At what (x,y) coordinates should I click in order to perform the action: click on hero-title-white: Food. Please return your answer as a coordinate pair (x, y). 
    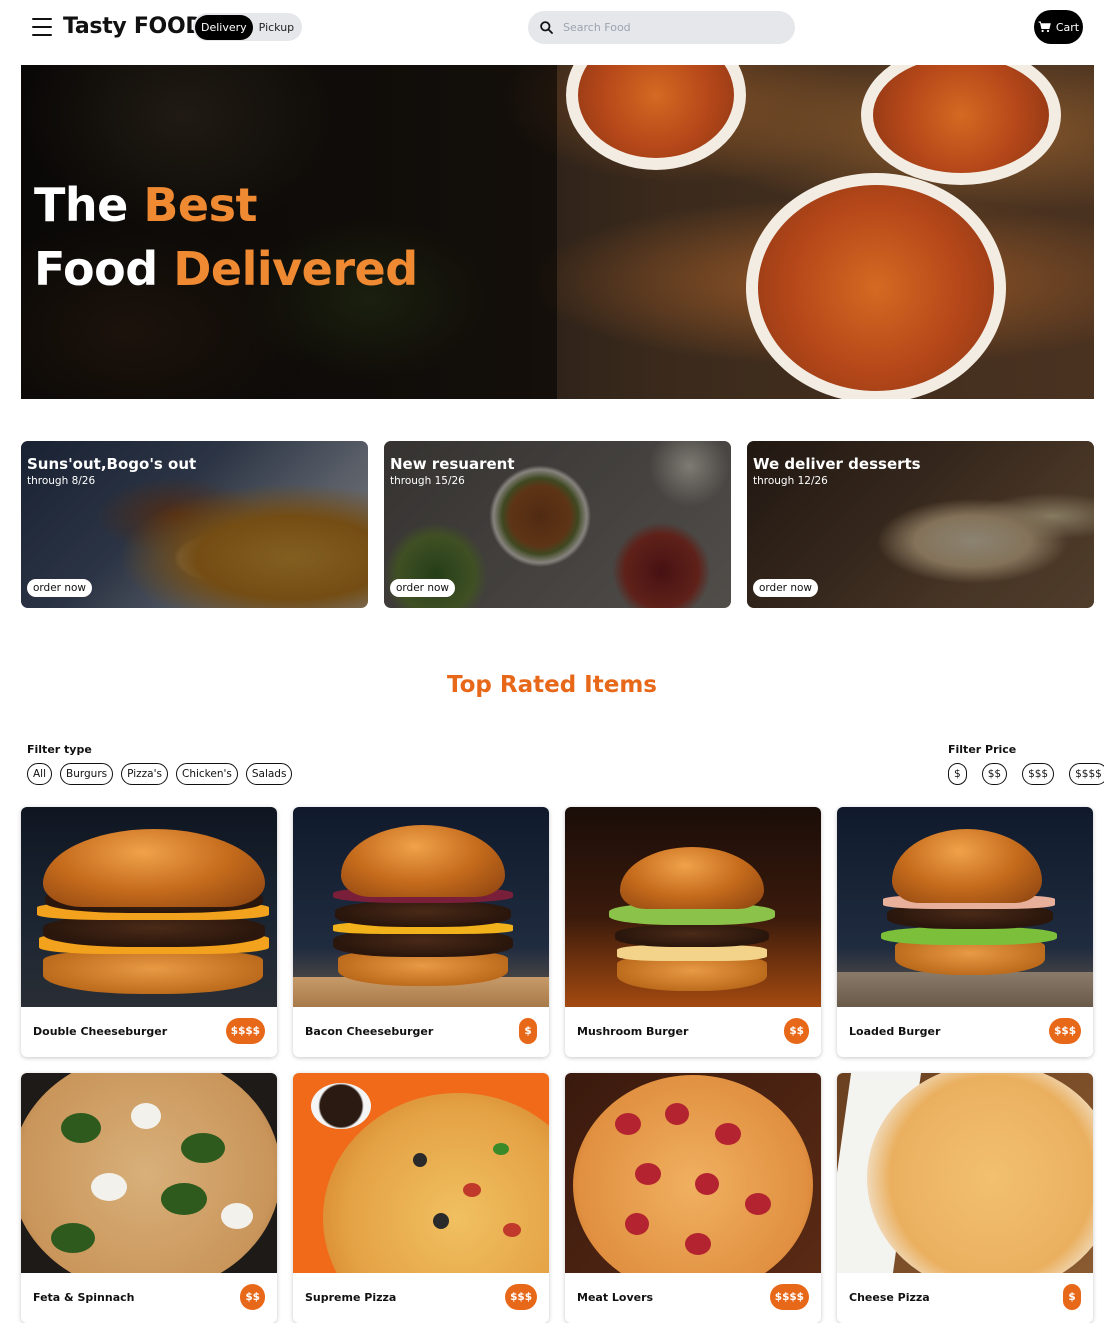
    Looking at the image, I should click on (96, 269).